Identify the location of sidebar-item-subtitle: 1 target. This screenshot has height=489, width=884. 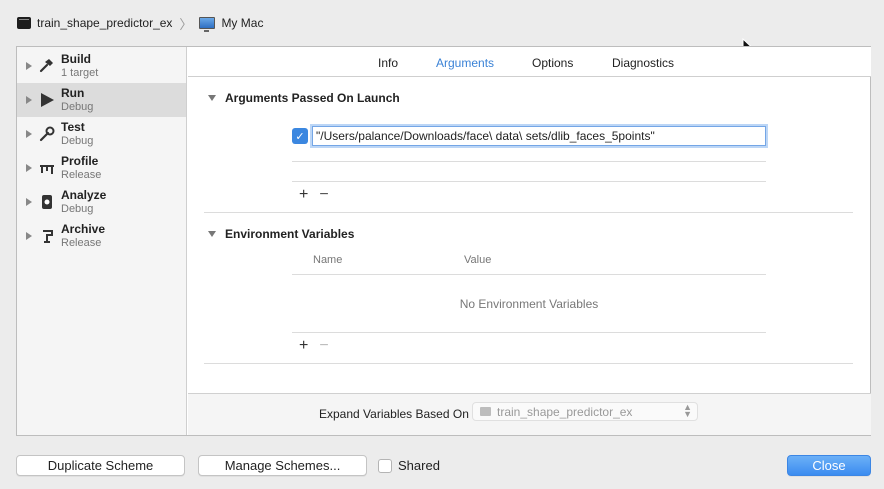
(80, 73).